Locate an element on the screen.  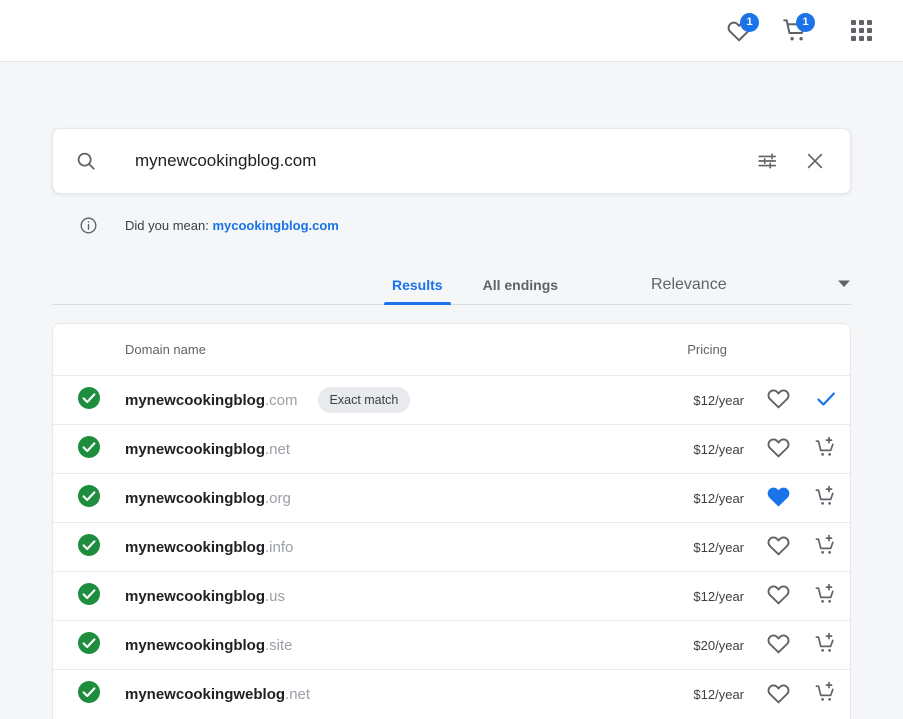
domain-cell: mynewcookingblog.info is located at coordinates (380, 547).